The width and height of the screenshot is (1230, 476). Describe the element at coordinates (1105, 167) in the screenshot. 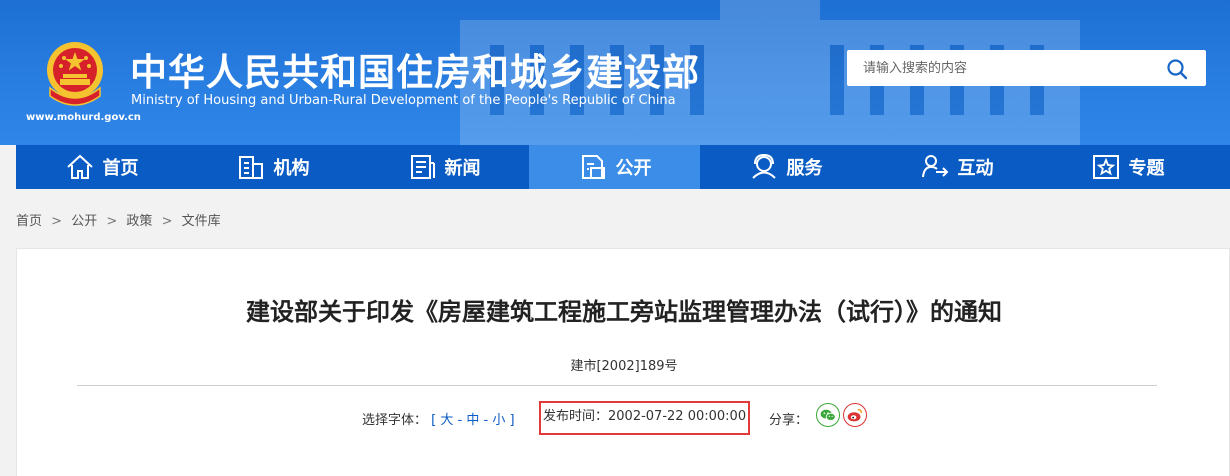

I see `star-icon` at that location.